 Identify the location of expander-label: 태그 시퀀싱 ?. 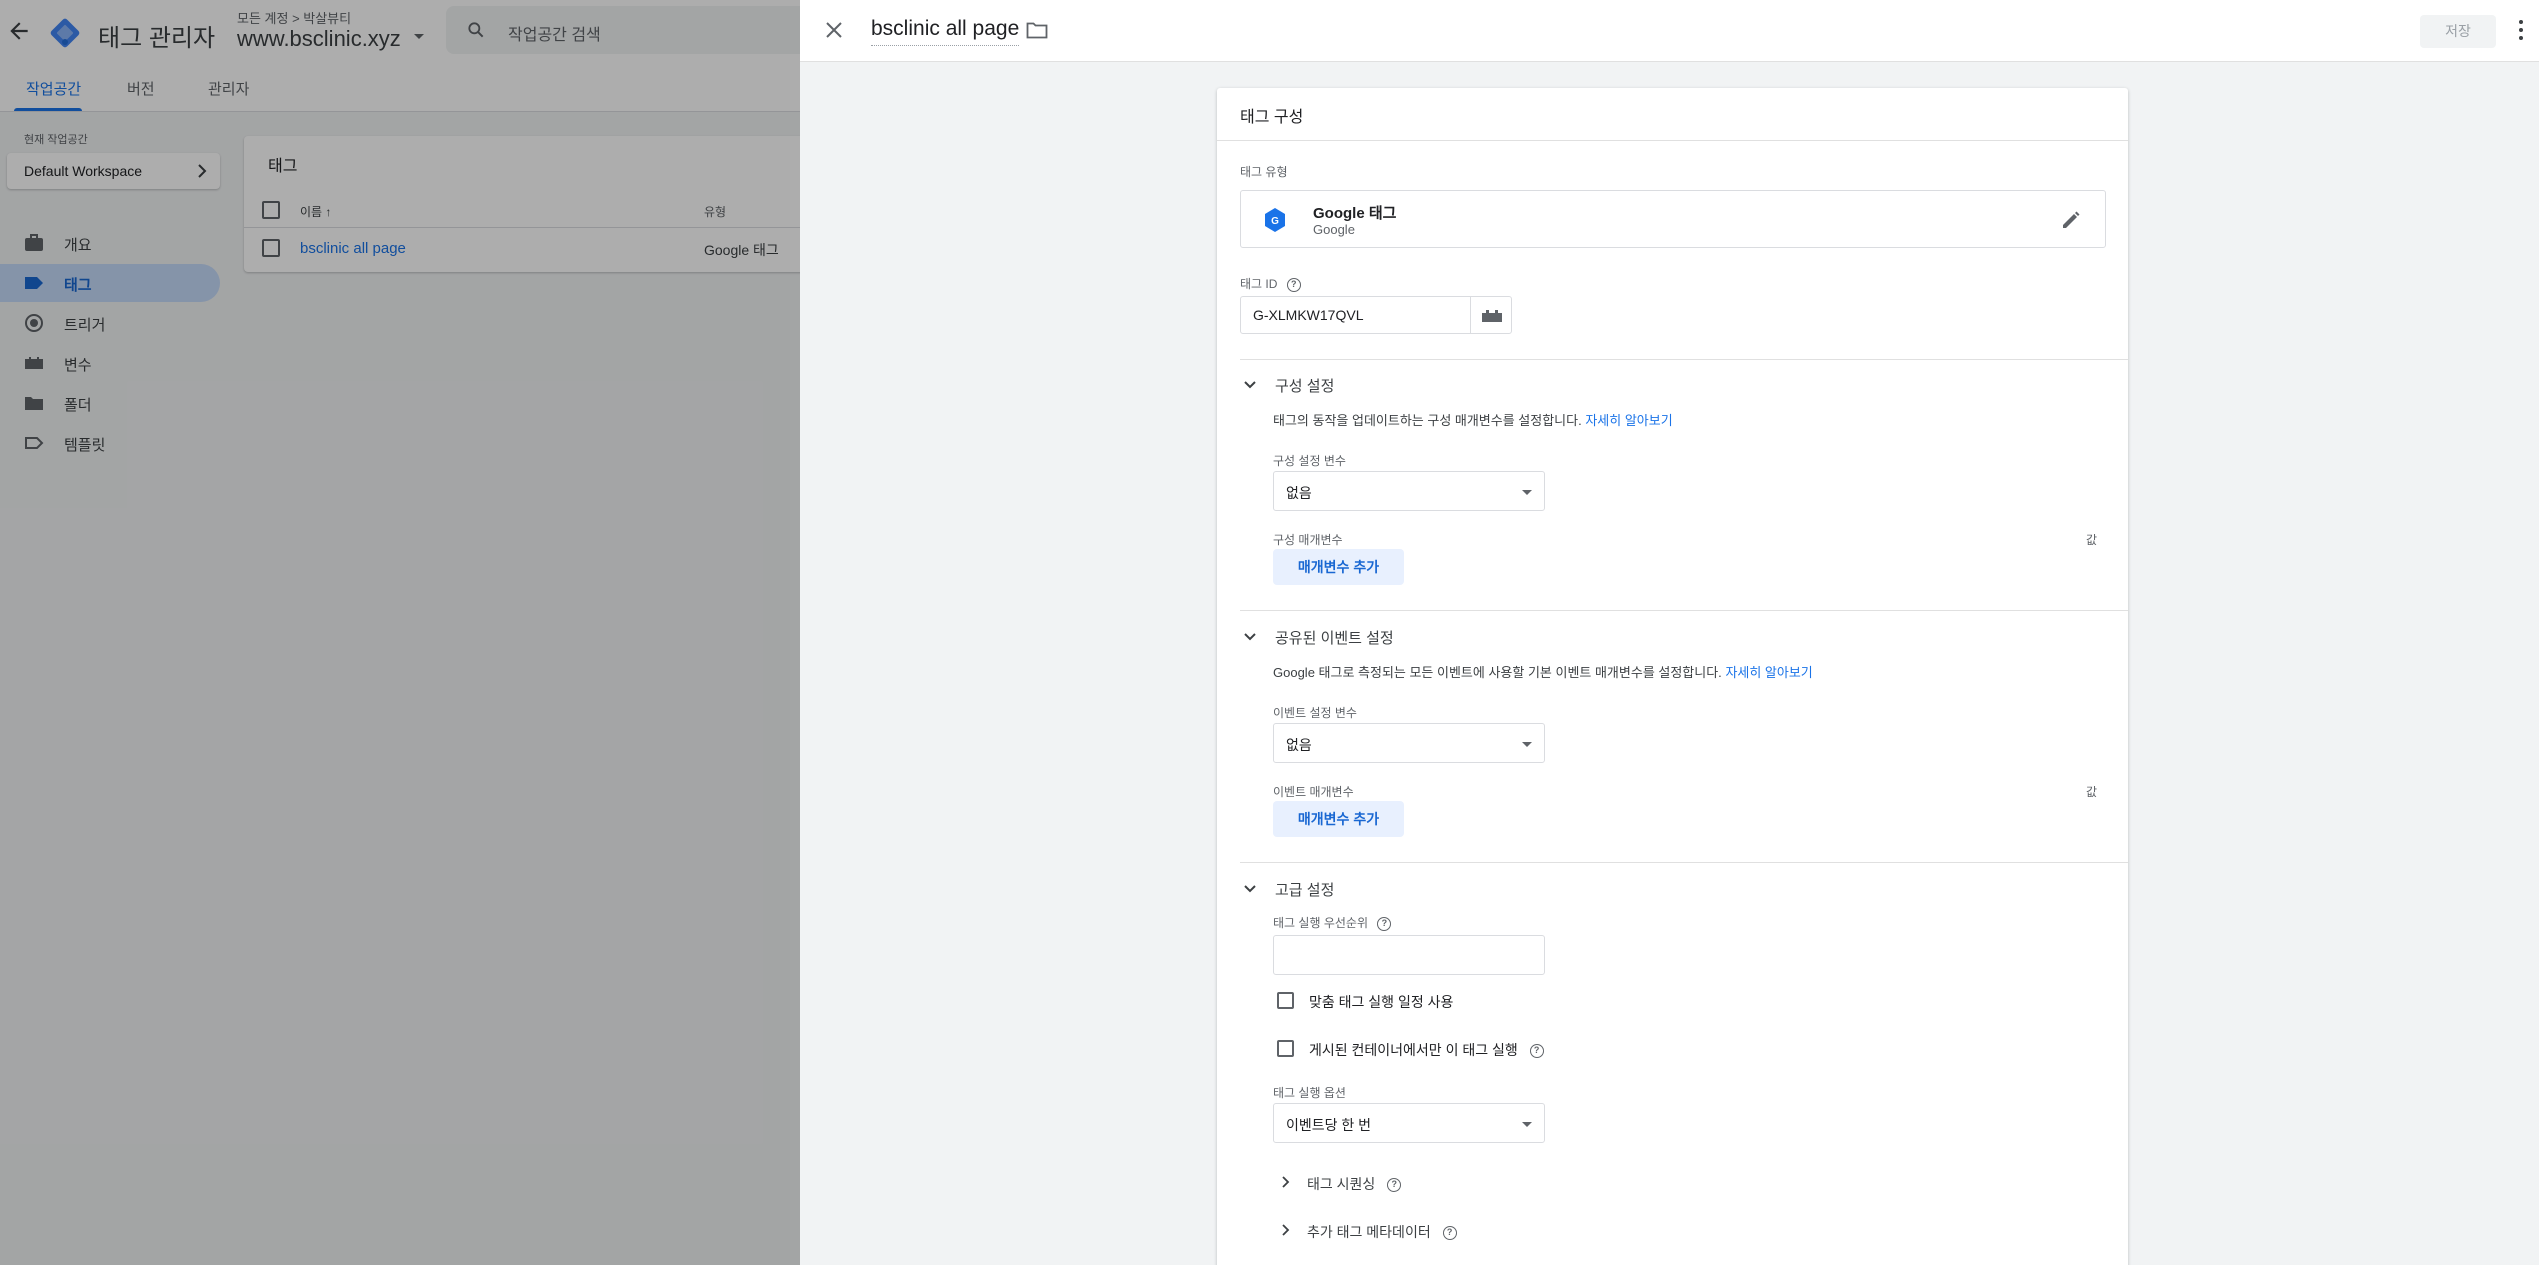
(1354, 1184).